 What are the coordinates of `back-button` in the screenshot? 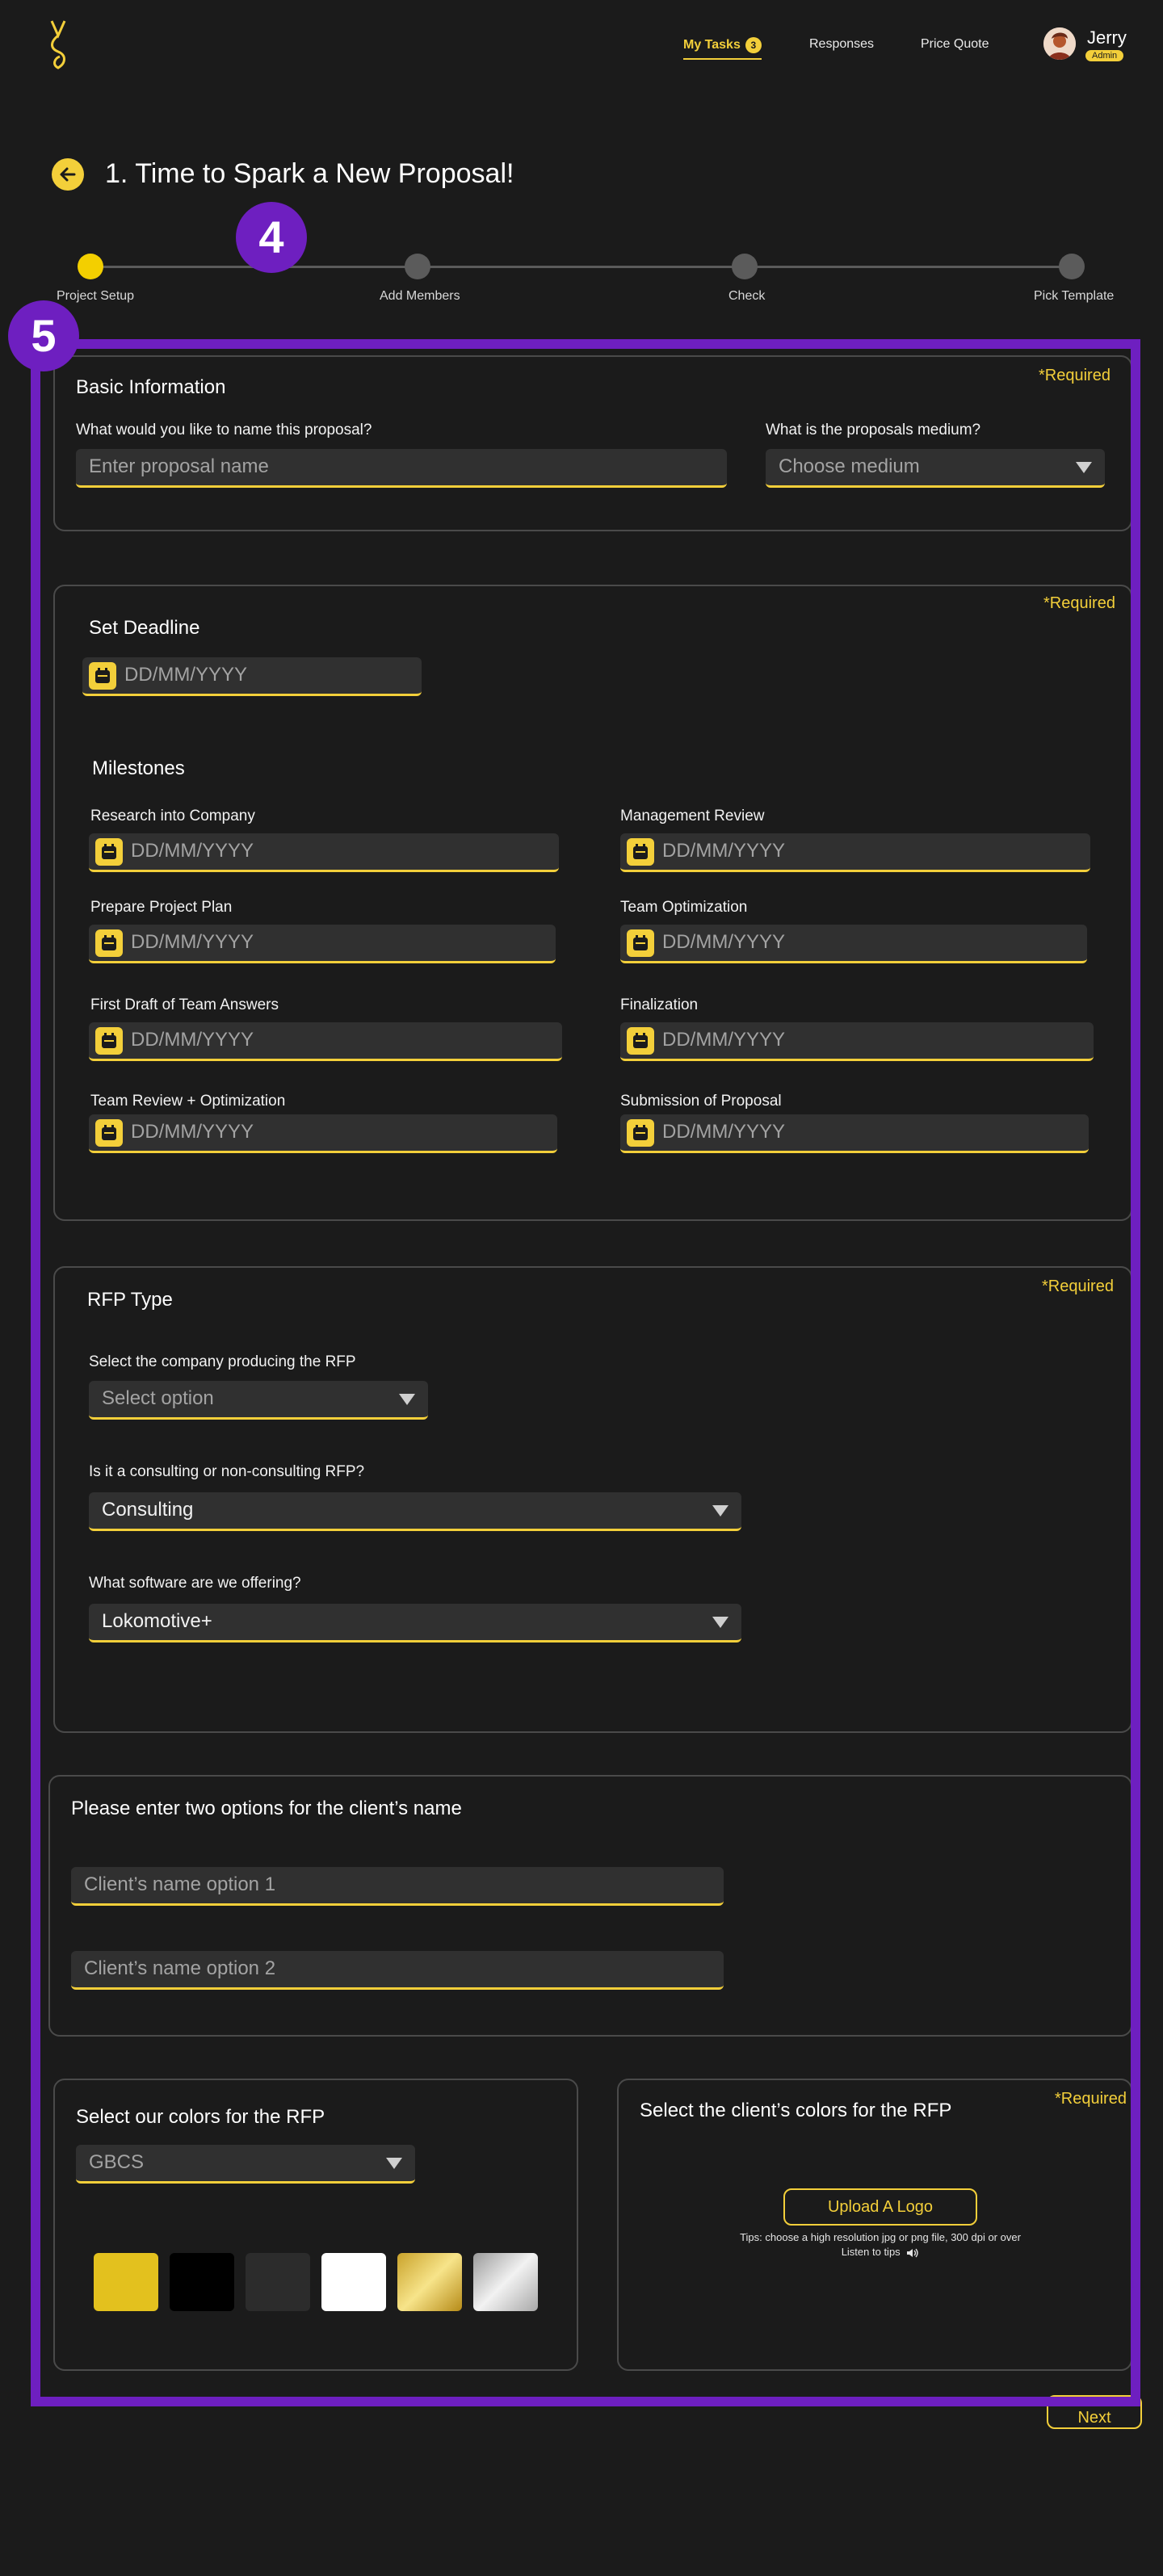 It's located at (68, 174).